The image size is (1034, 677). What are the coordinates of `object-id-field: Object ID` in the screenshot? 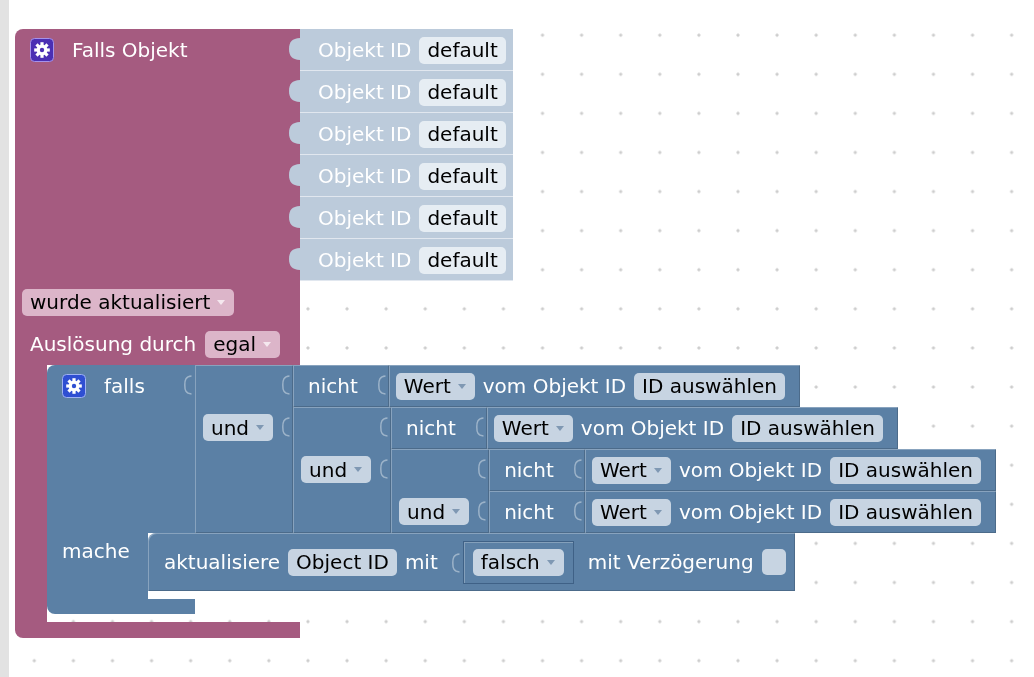 It's located at (342, 562).